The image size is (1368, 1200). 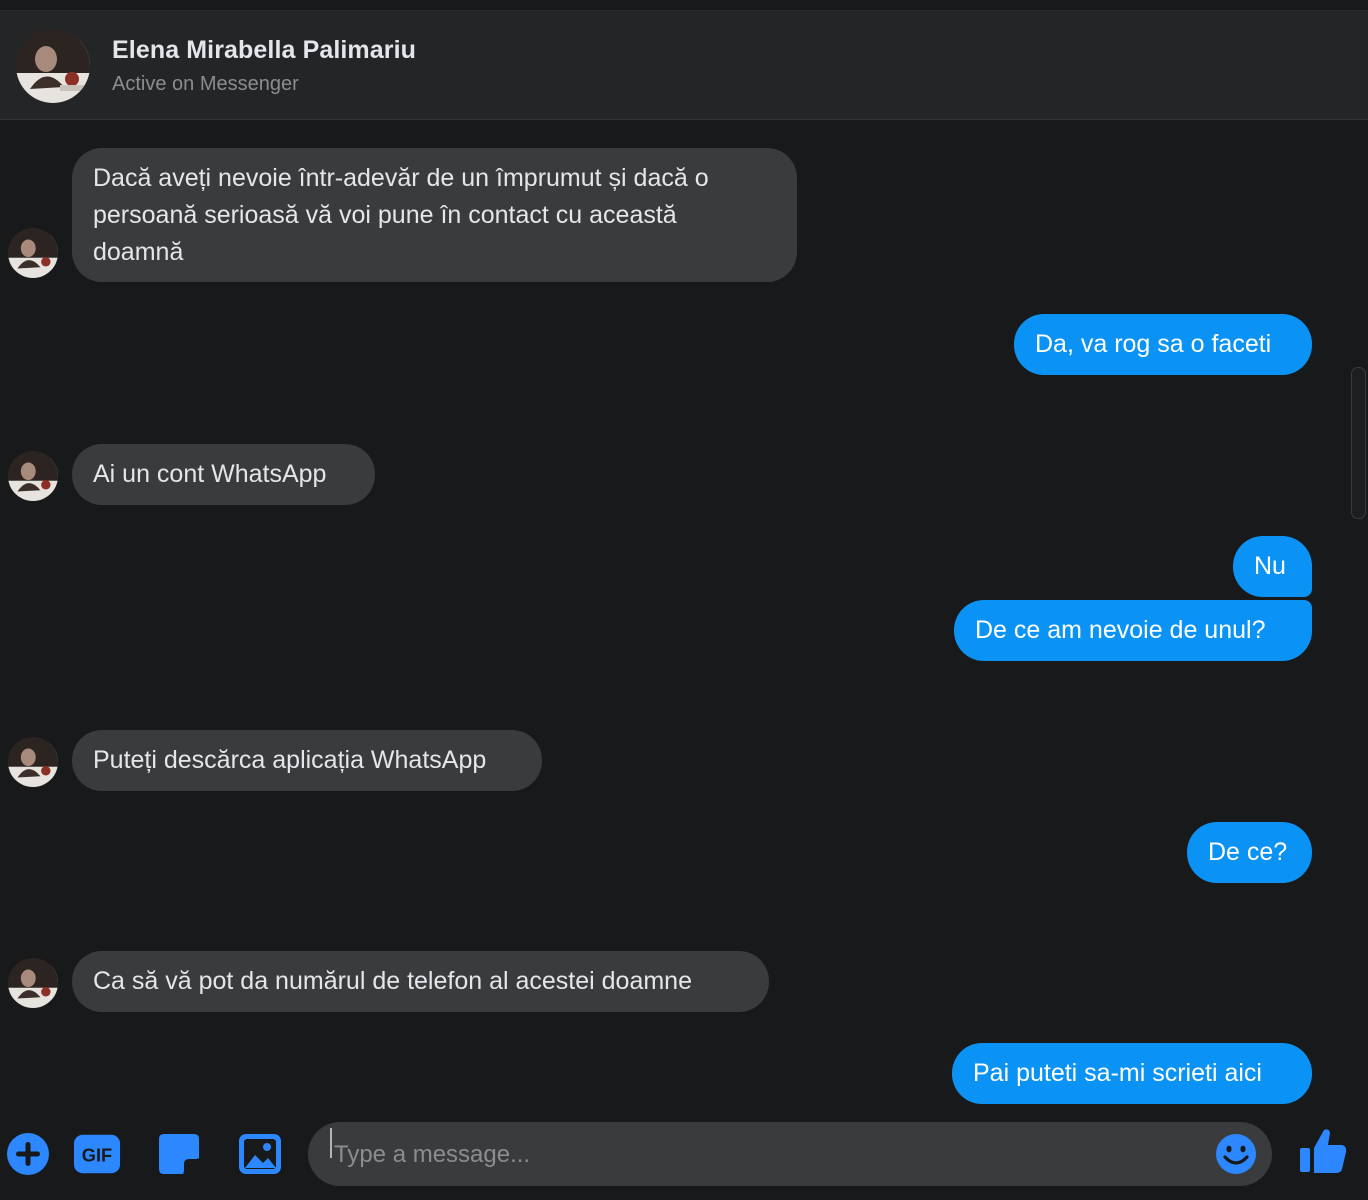 I want to click on outgoing-message: De ce am nevoie de unul?, so click(x=1133, y=630).